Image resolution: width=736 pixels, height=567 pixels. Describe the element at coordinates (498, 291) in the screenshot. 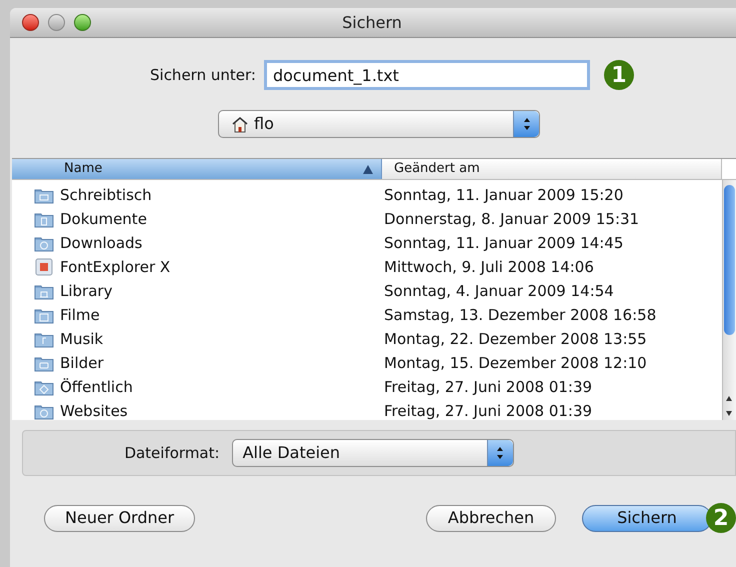

I see `modified-date: Sonntag, 4. Januar 2009 14:54` at that location.